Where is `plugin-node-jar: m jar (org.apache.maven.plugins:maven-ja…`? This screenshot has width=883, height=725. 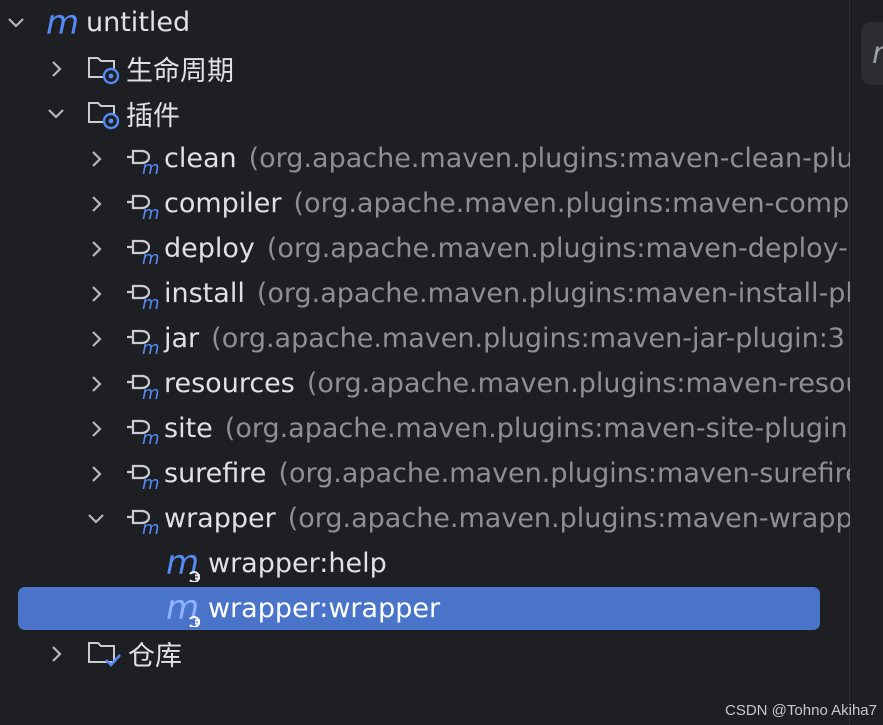
plugin-node-jar: m jar (org.apache.maven.plugins:maven-ja… is located at coordinates (425, 338).